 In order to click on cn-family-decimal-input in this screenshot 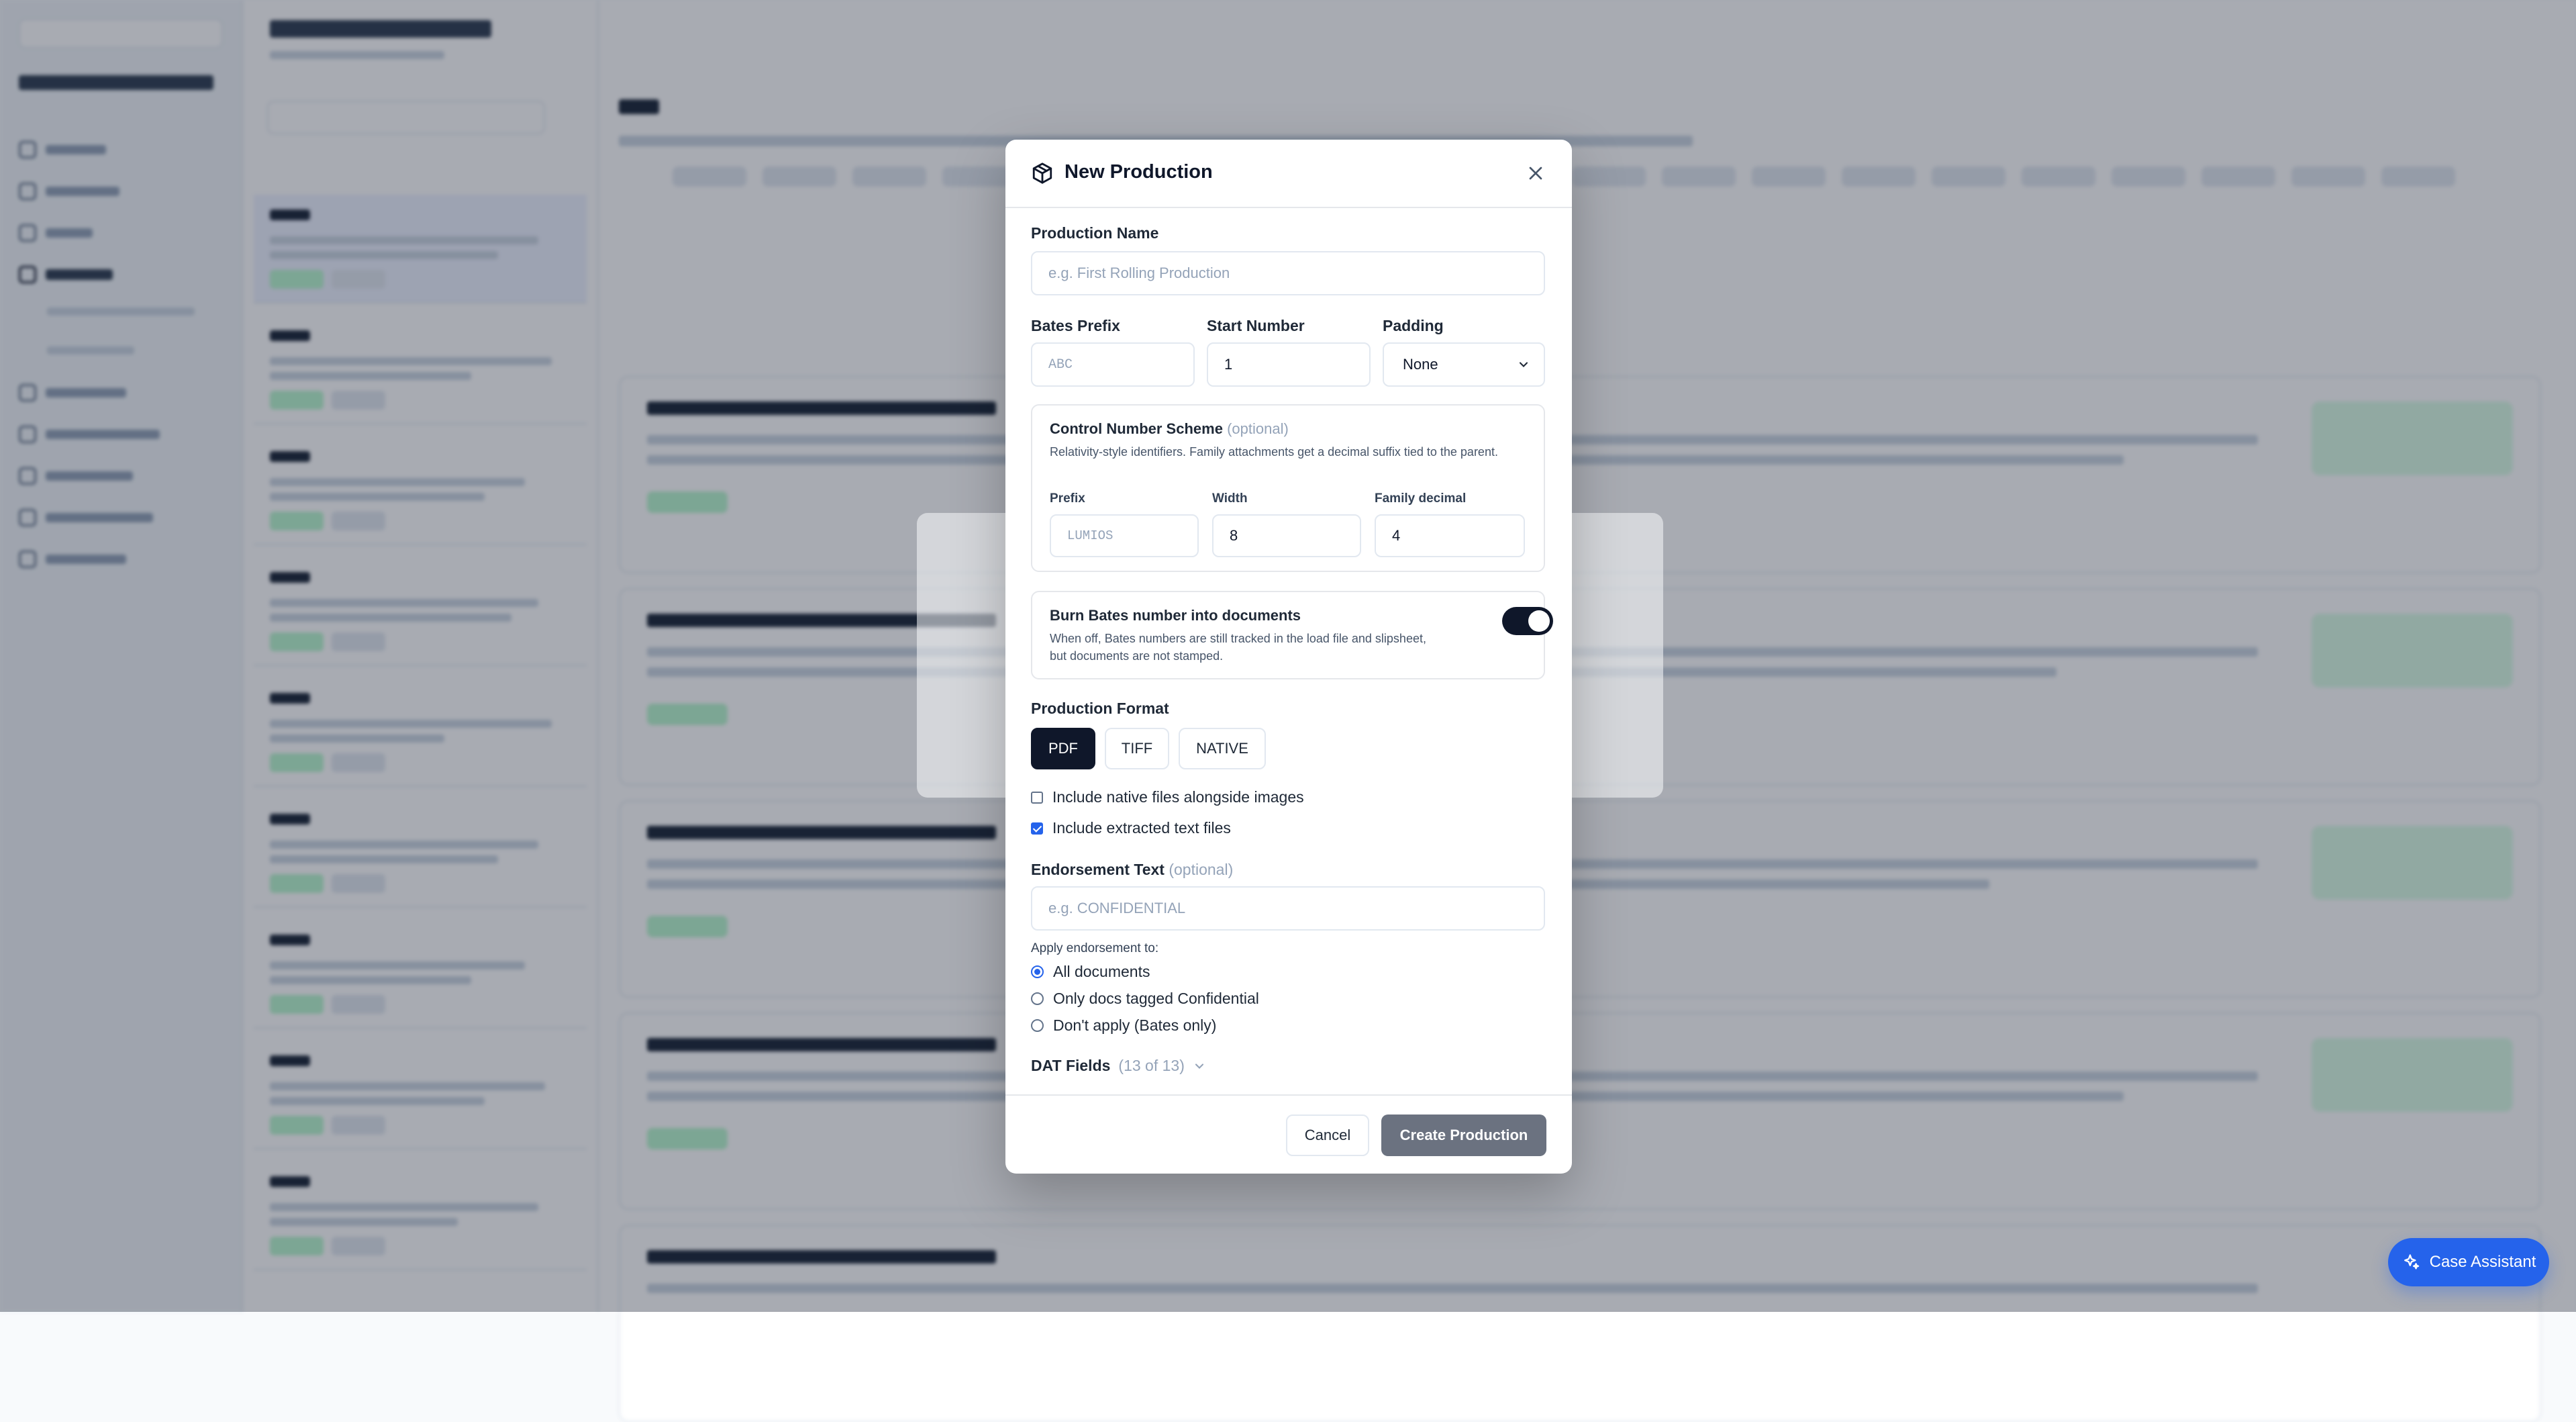, I will do `click(1450, 535)`.